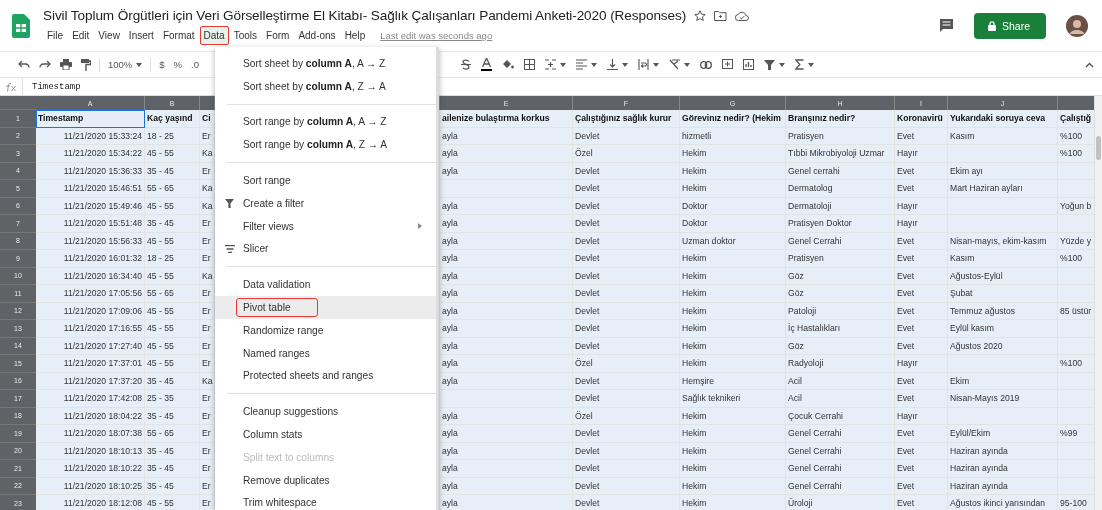 The height and width of the screenshot is (510, 1102). Describe the element at coordinates (90, 502) in the screenshot. I see `table-cell: 11/21/2020 18:12:08` at that location.